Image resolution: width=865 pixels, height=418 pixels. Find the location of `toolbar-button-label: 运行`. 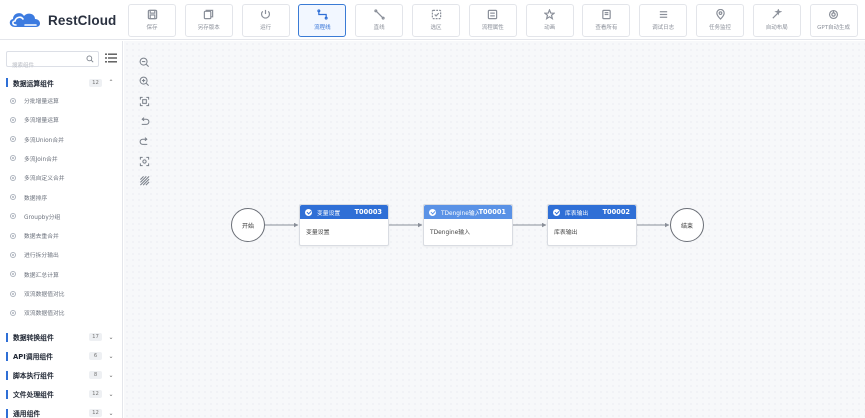

toolbar-button-label: 运行 is located at coordinates (266, 28).